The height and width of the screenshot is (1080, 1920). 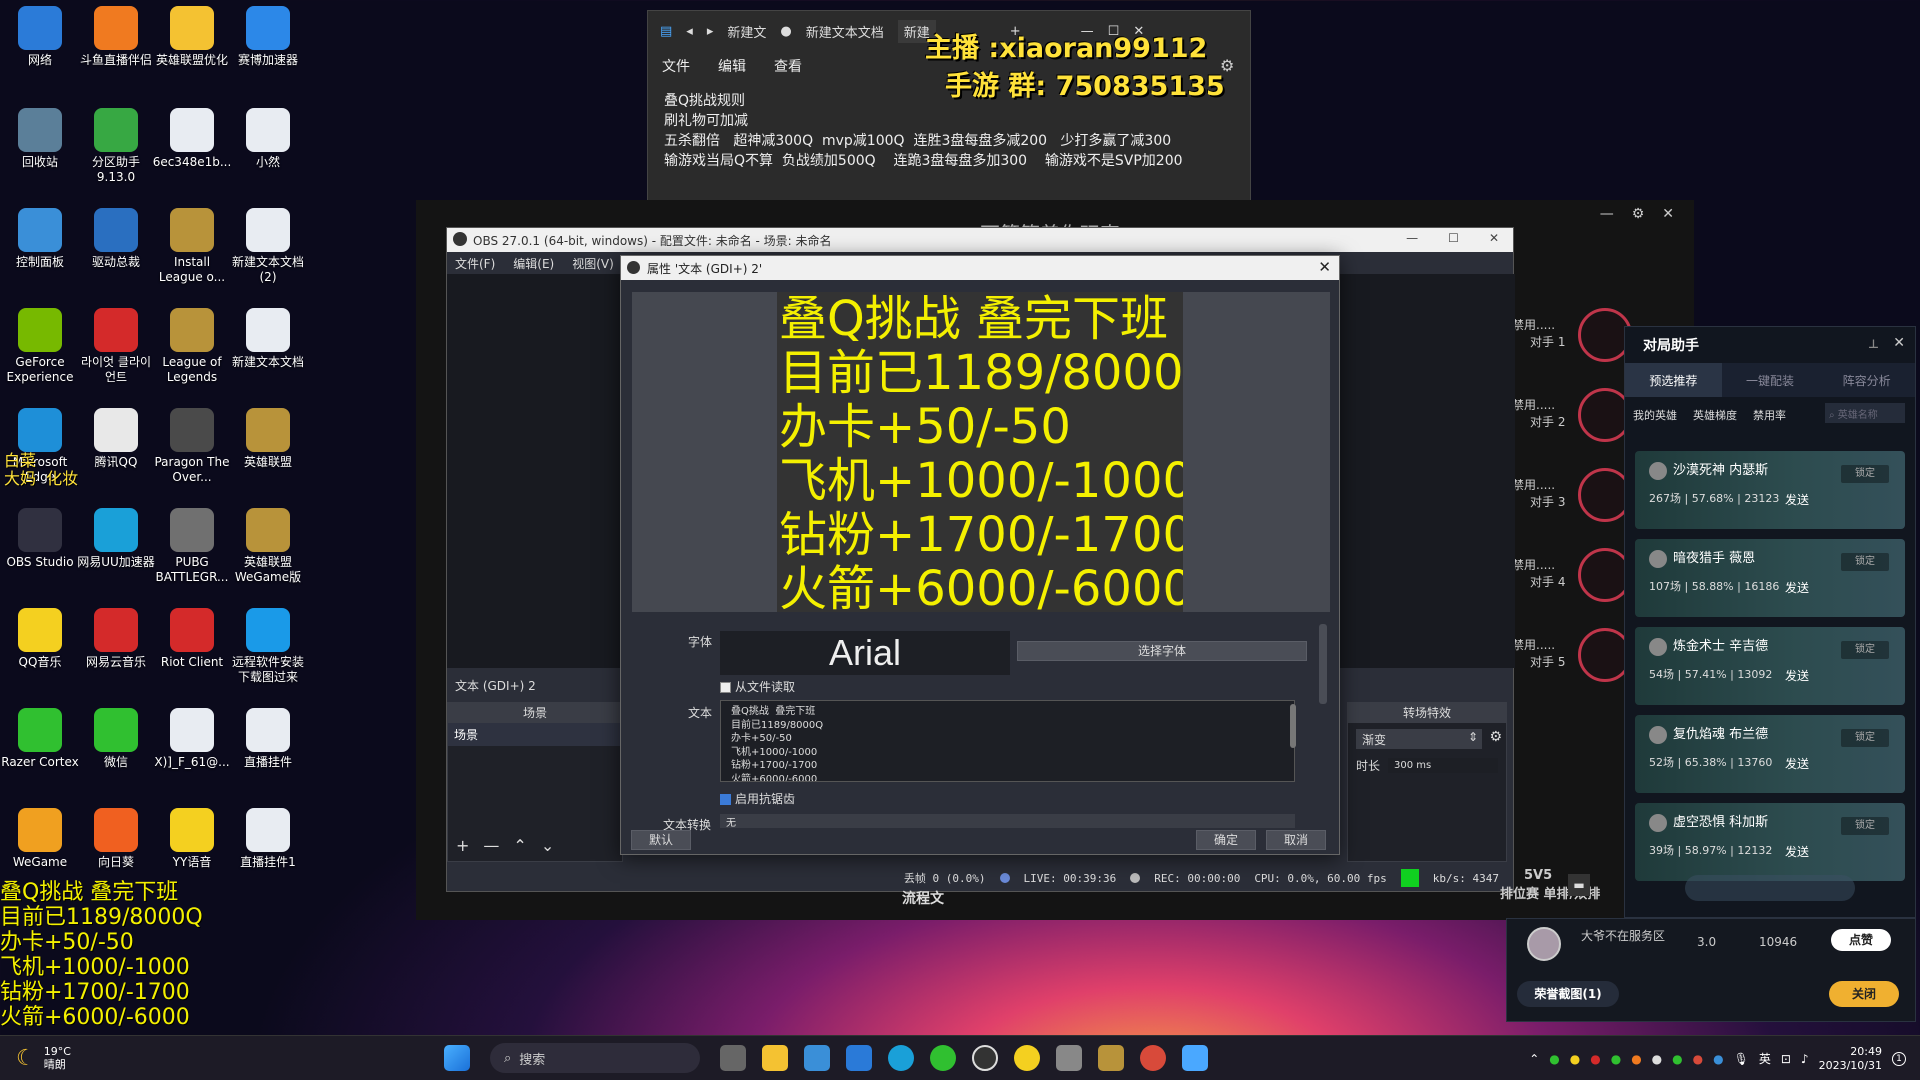 What do you see at coordinates (1538, 333) in the screenshot?
I see `opponent-row: 禁用..... 对手 1` at bounding box center [1538, 333].